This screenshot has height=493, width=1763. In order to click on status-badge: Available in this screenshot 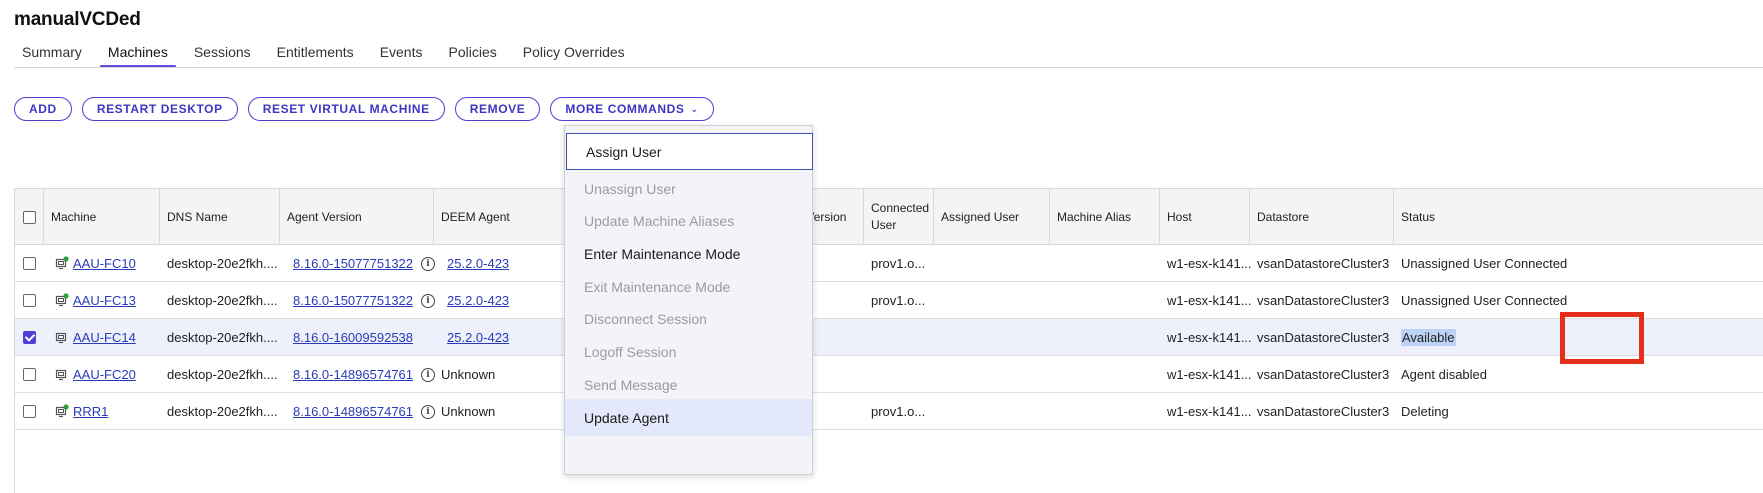, I will do `click(1428, 337)`.